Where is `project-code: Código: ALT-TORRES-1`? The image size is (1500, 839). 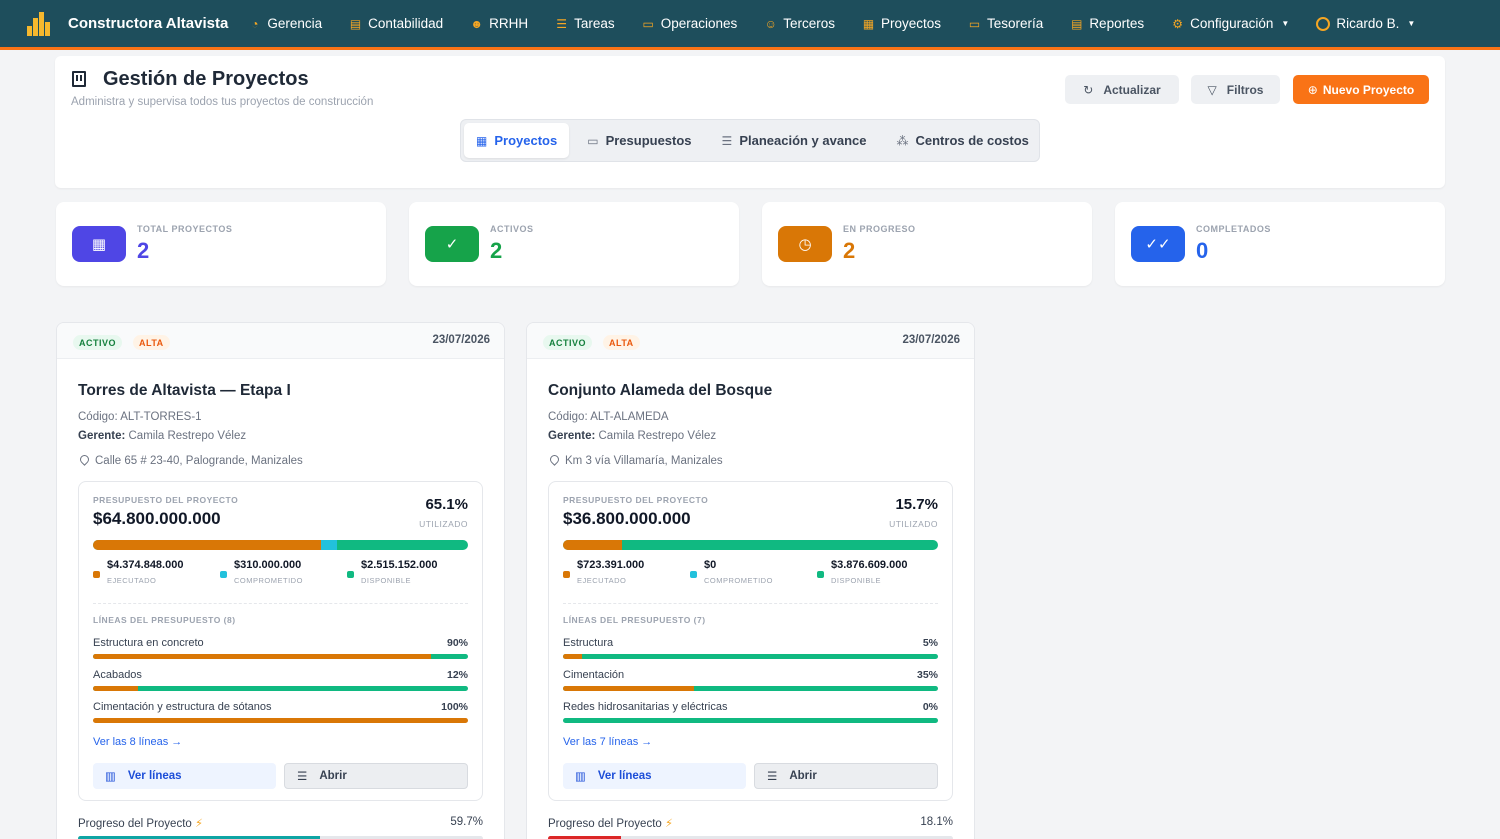
project-code: Código: ALT-TORRES-1 is located at coordinates (140, 417).